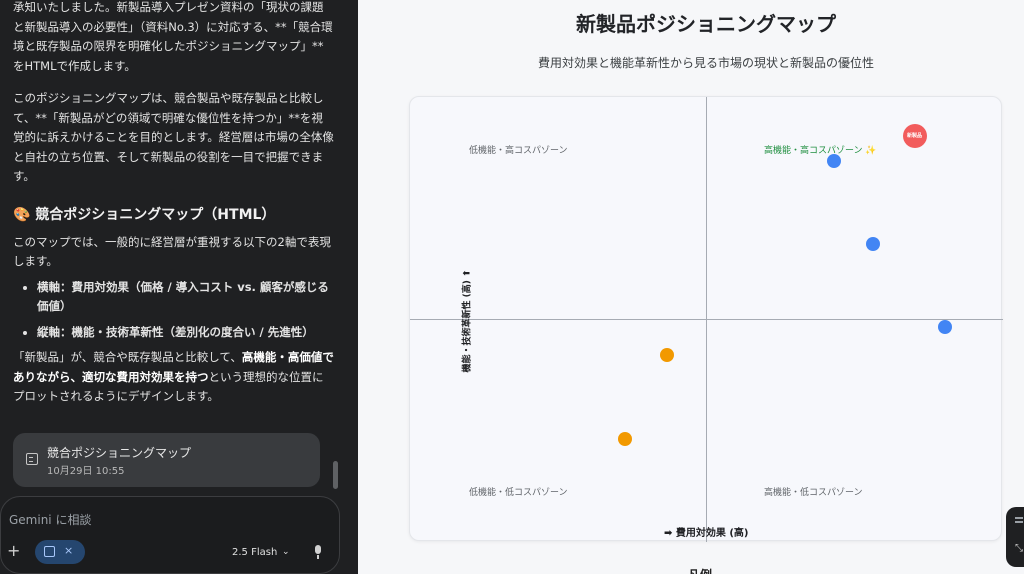 The height and width of the screenshot is (574, 1024). I want to click on zone-label-top-right: 高機能・高コスパゾーン ✨, so click(820, 151).